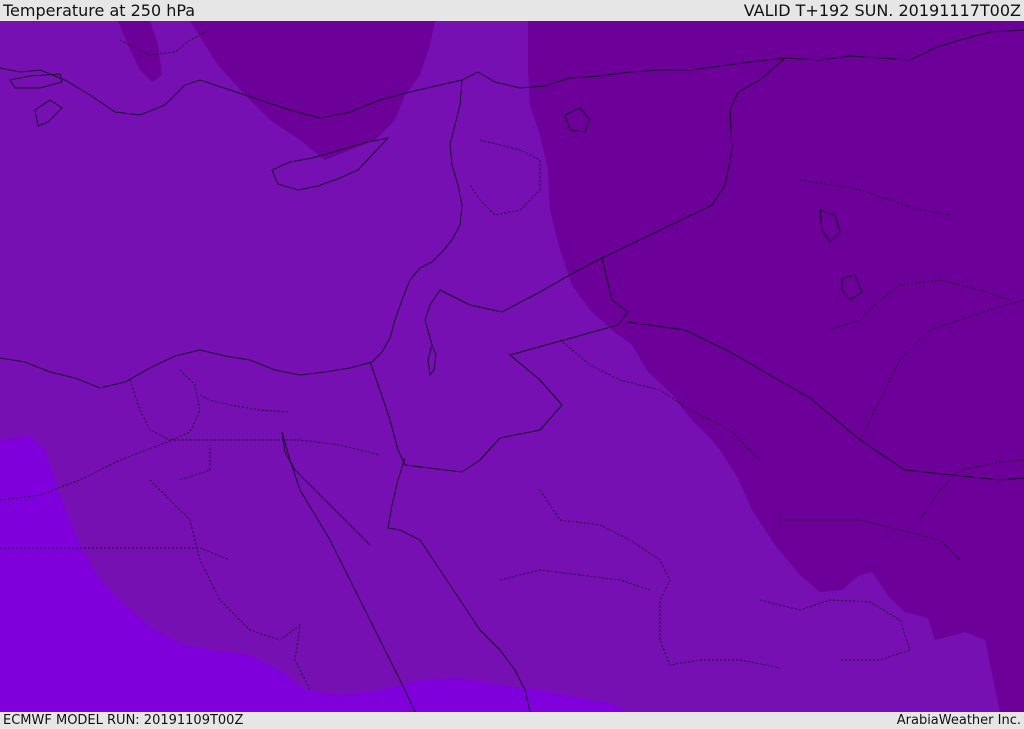 The image size is (1024, 729). Describe the element at coordinates (882, 10) in the screenshot. I see `valid-time-label: VALID T+192 SUN. 20191117T00Z` at that location.